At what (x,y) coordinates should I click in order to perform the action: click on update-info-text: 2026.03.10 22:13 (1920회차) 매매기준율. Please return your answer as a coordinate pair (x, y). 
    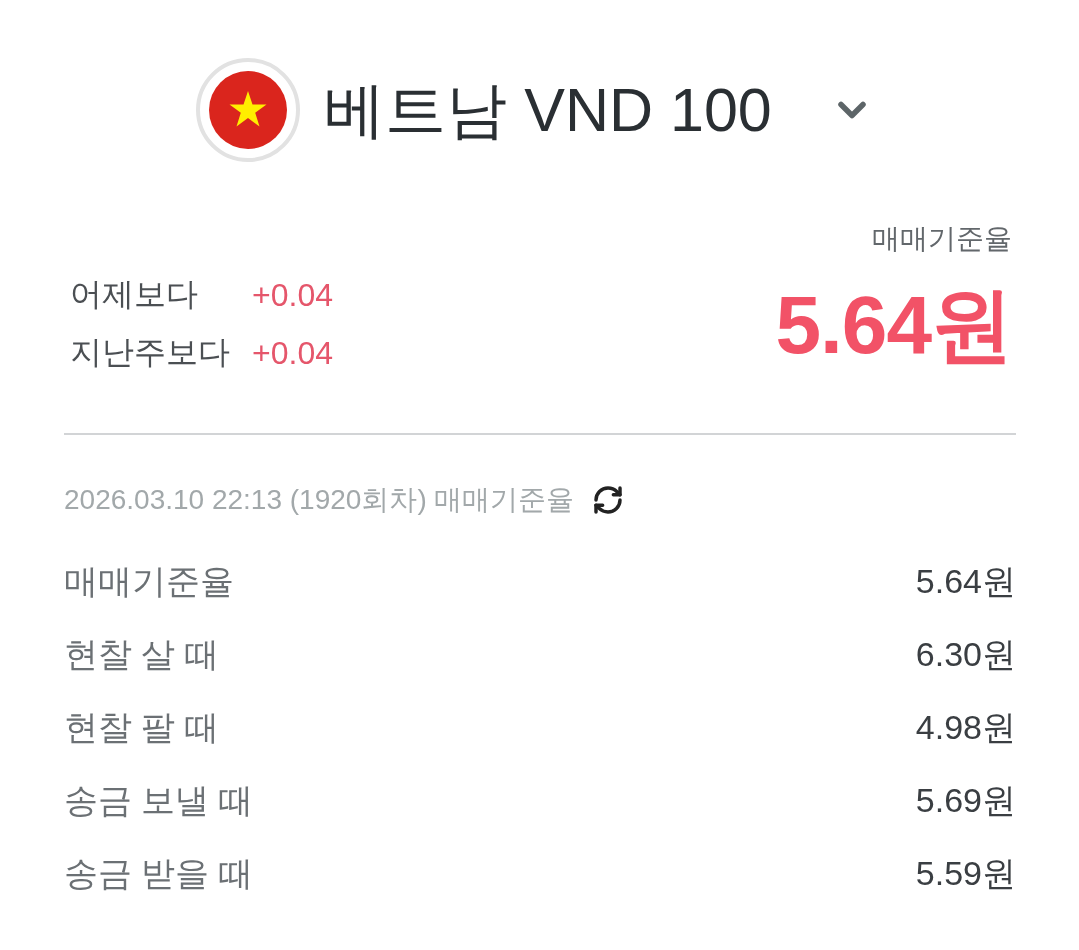
    Looking at the image, I should click on (319, 500).